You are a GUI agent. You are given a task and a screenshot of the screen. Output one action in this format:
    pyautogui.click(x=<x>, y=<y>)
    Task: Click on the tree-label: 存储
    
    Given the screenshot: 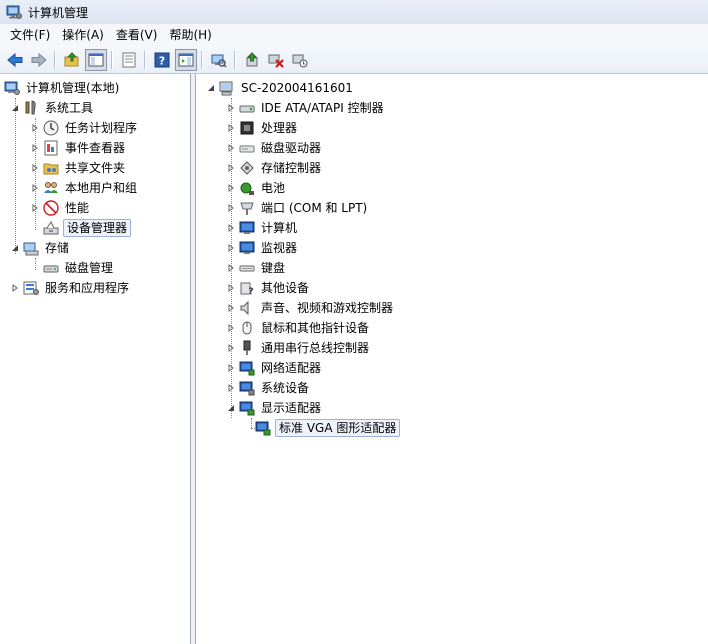 What is the action you would take?
    pyautogui.click(x=57, y=248)
    